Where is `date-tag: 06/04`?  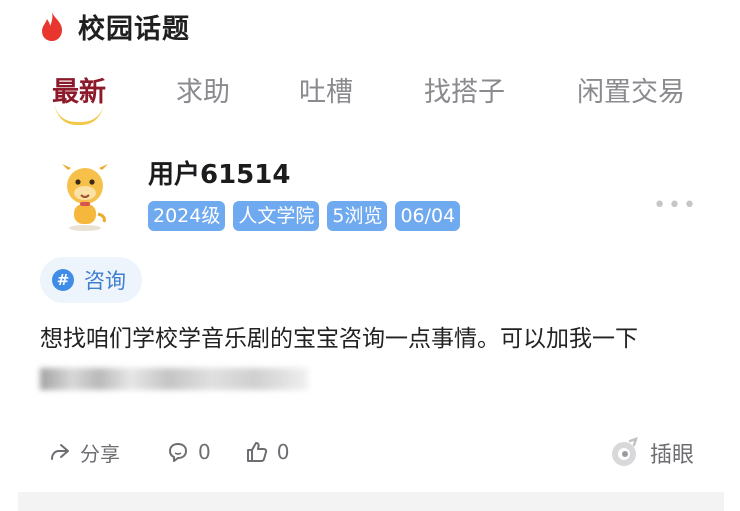
date-tag: 06/04 is located at coordinates (428, 216).